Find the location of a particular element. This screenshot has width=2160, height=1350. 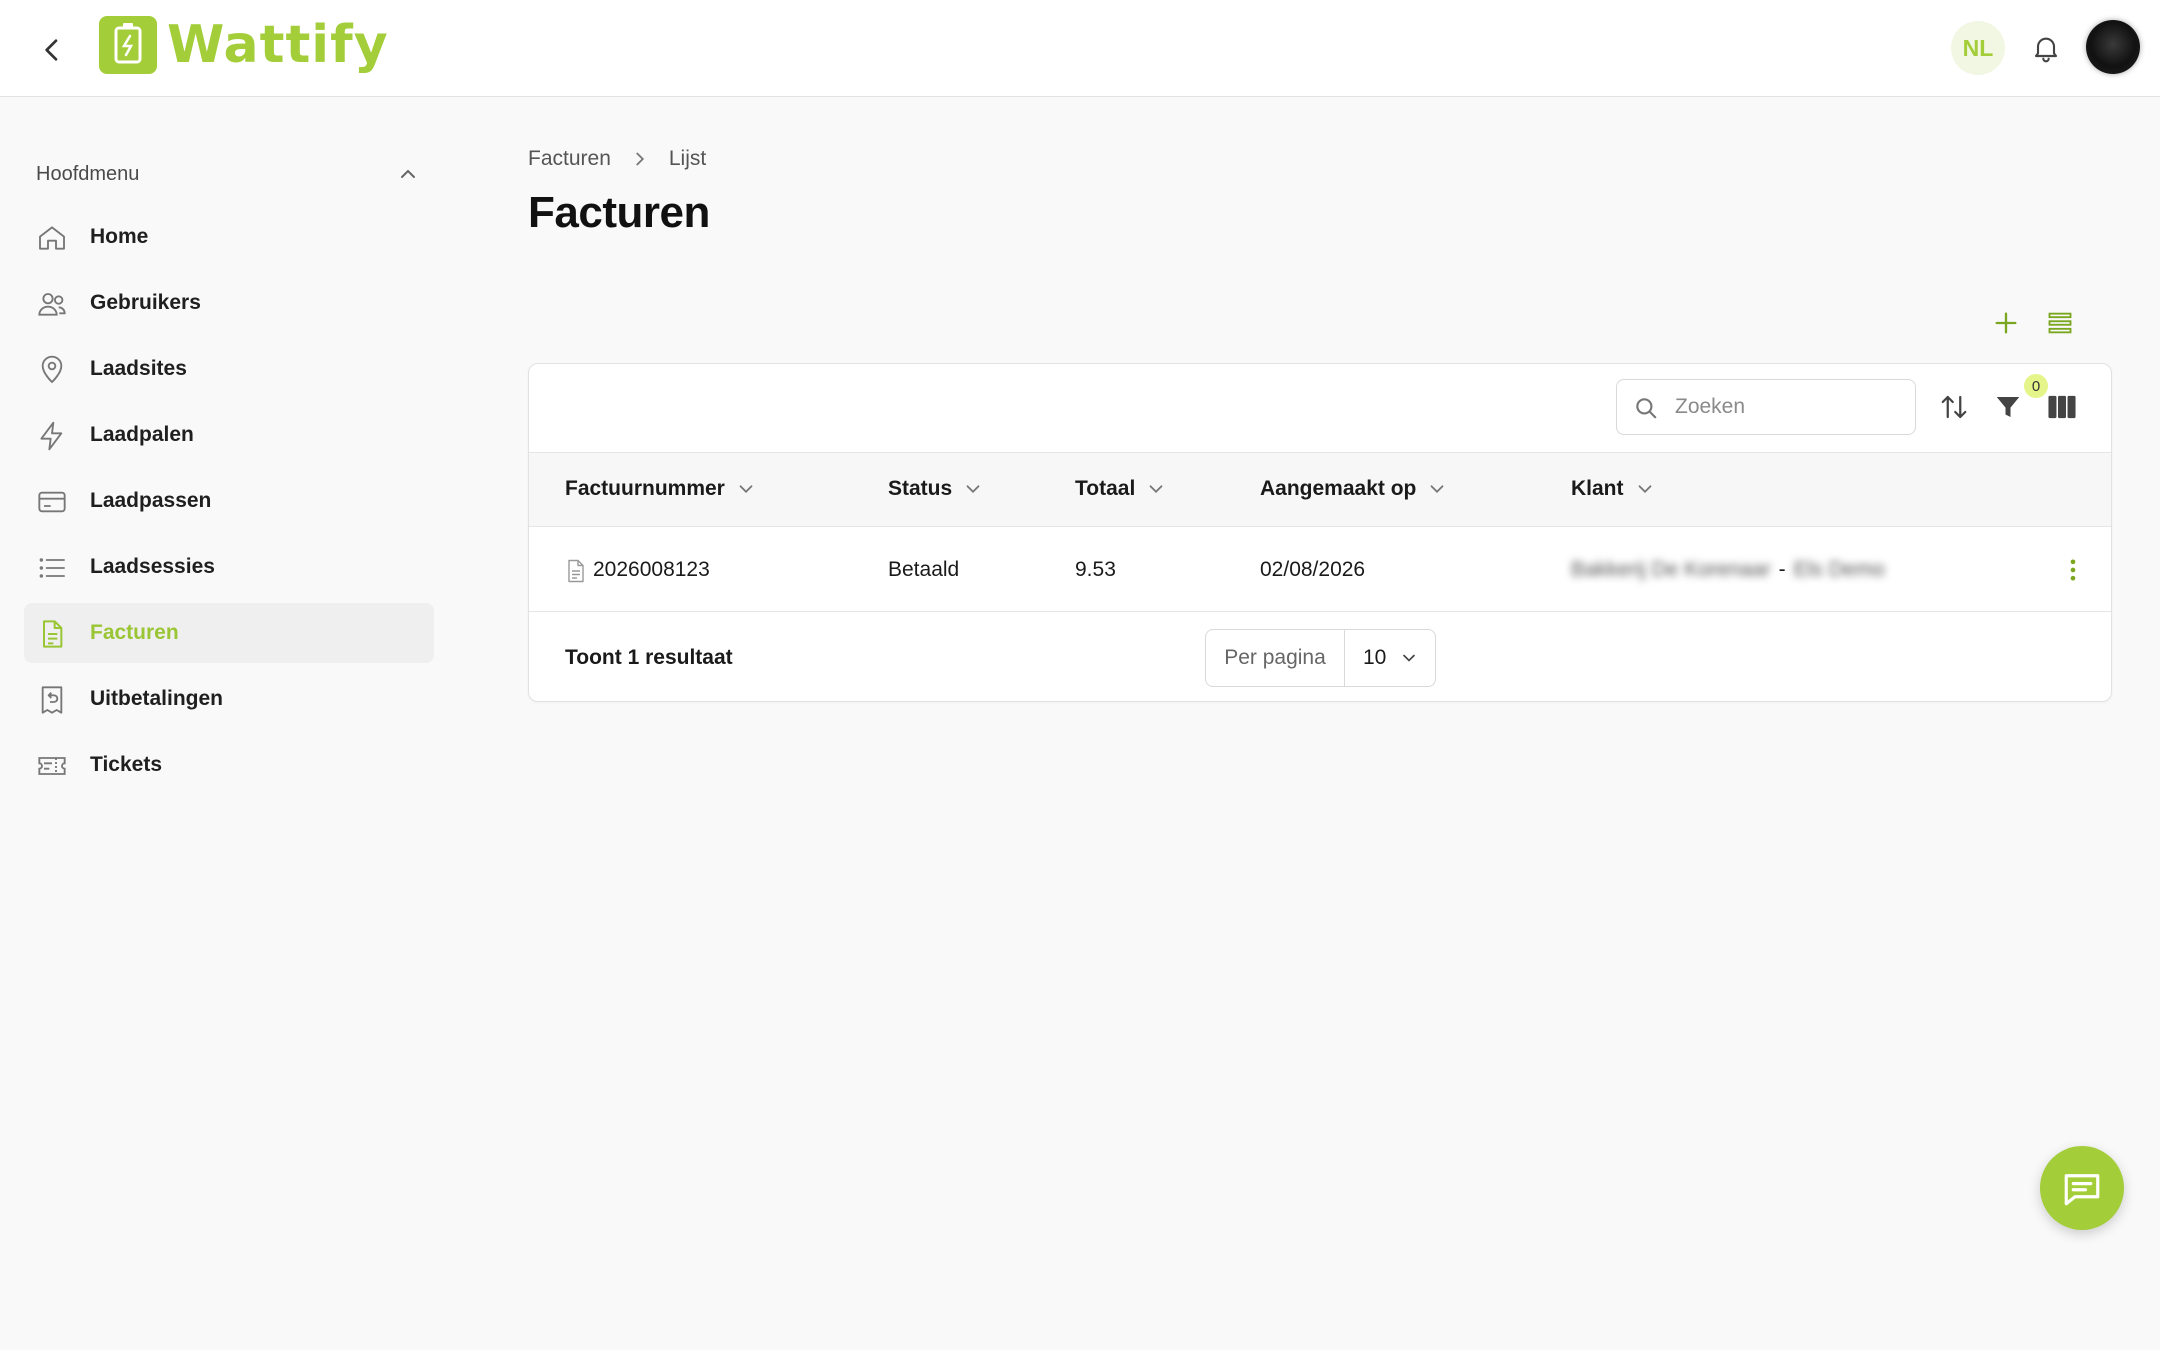

sort-button is located at coordinates (1954, 407).